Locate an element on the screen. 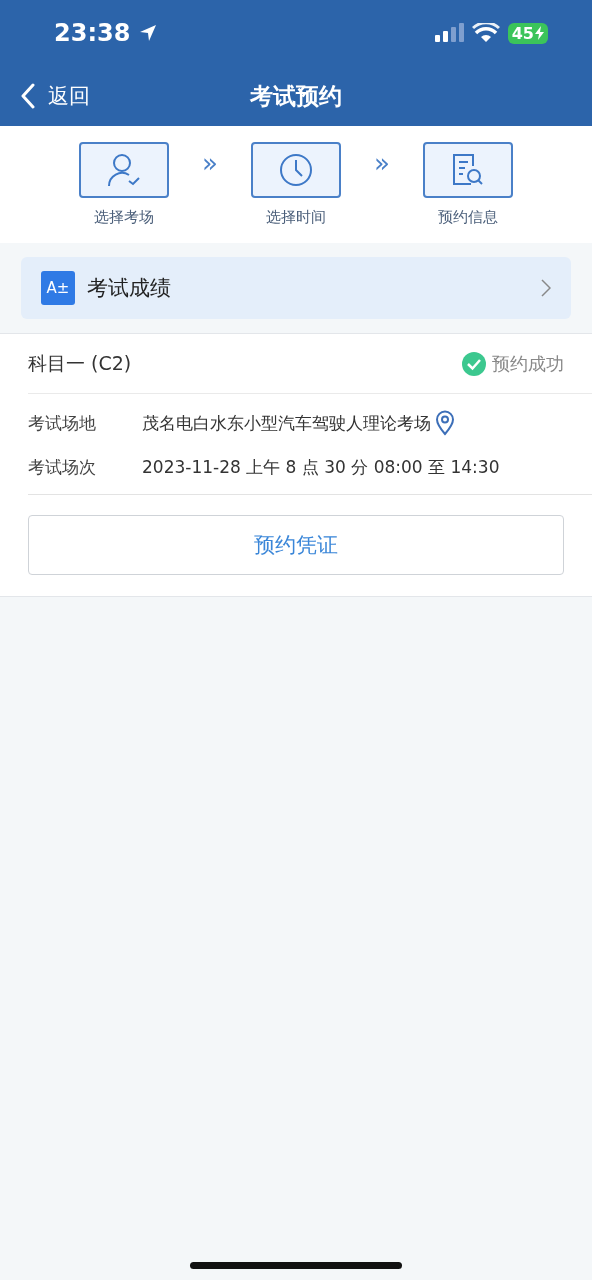 Image resolution: width=592 pixels, height=1280 pixels. step-label: 选择考场 is located at coordinates (124, 217).